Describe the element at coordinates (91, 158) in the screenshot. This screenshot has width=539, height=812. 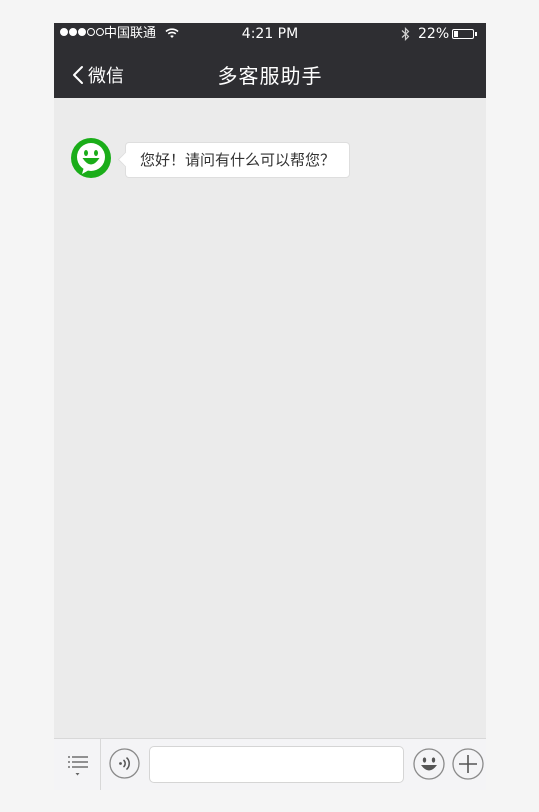
I see `smiley-avatar-icon` at that location.